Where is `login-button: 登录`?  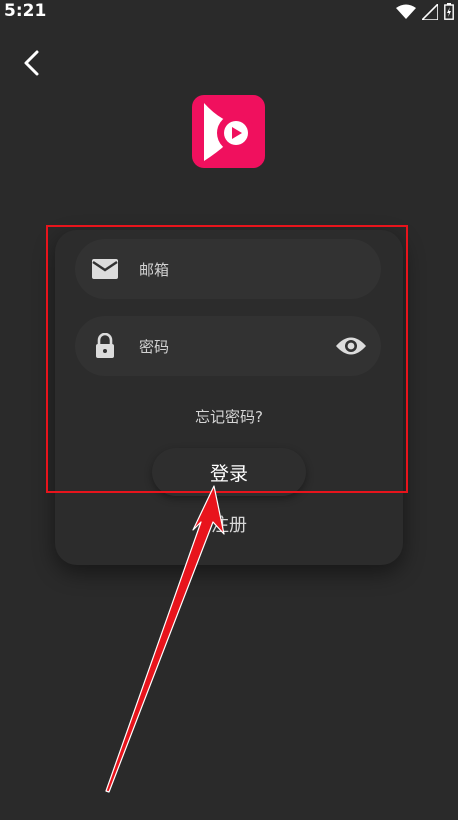
login-button: 登录 is located at coordinates (229, 472).